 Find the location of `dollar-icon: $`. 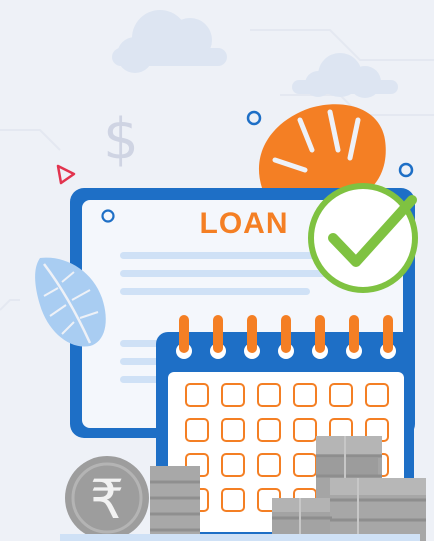

dollar-icon: $ is located at coordinates (121, 139).